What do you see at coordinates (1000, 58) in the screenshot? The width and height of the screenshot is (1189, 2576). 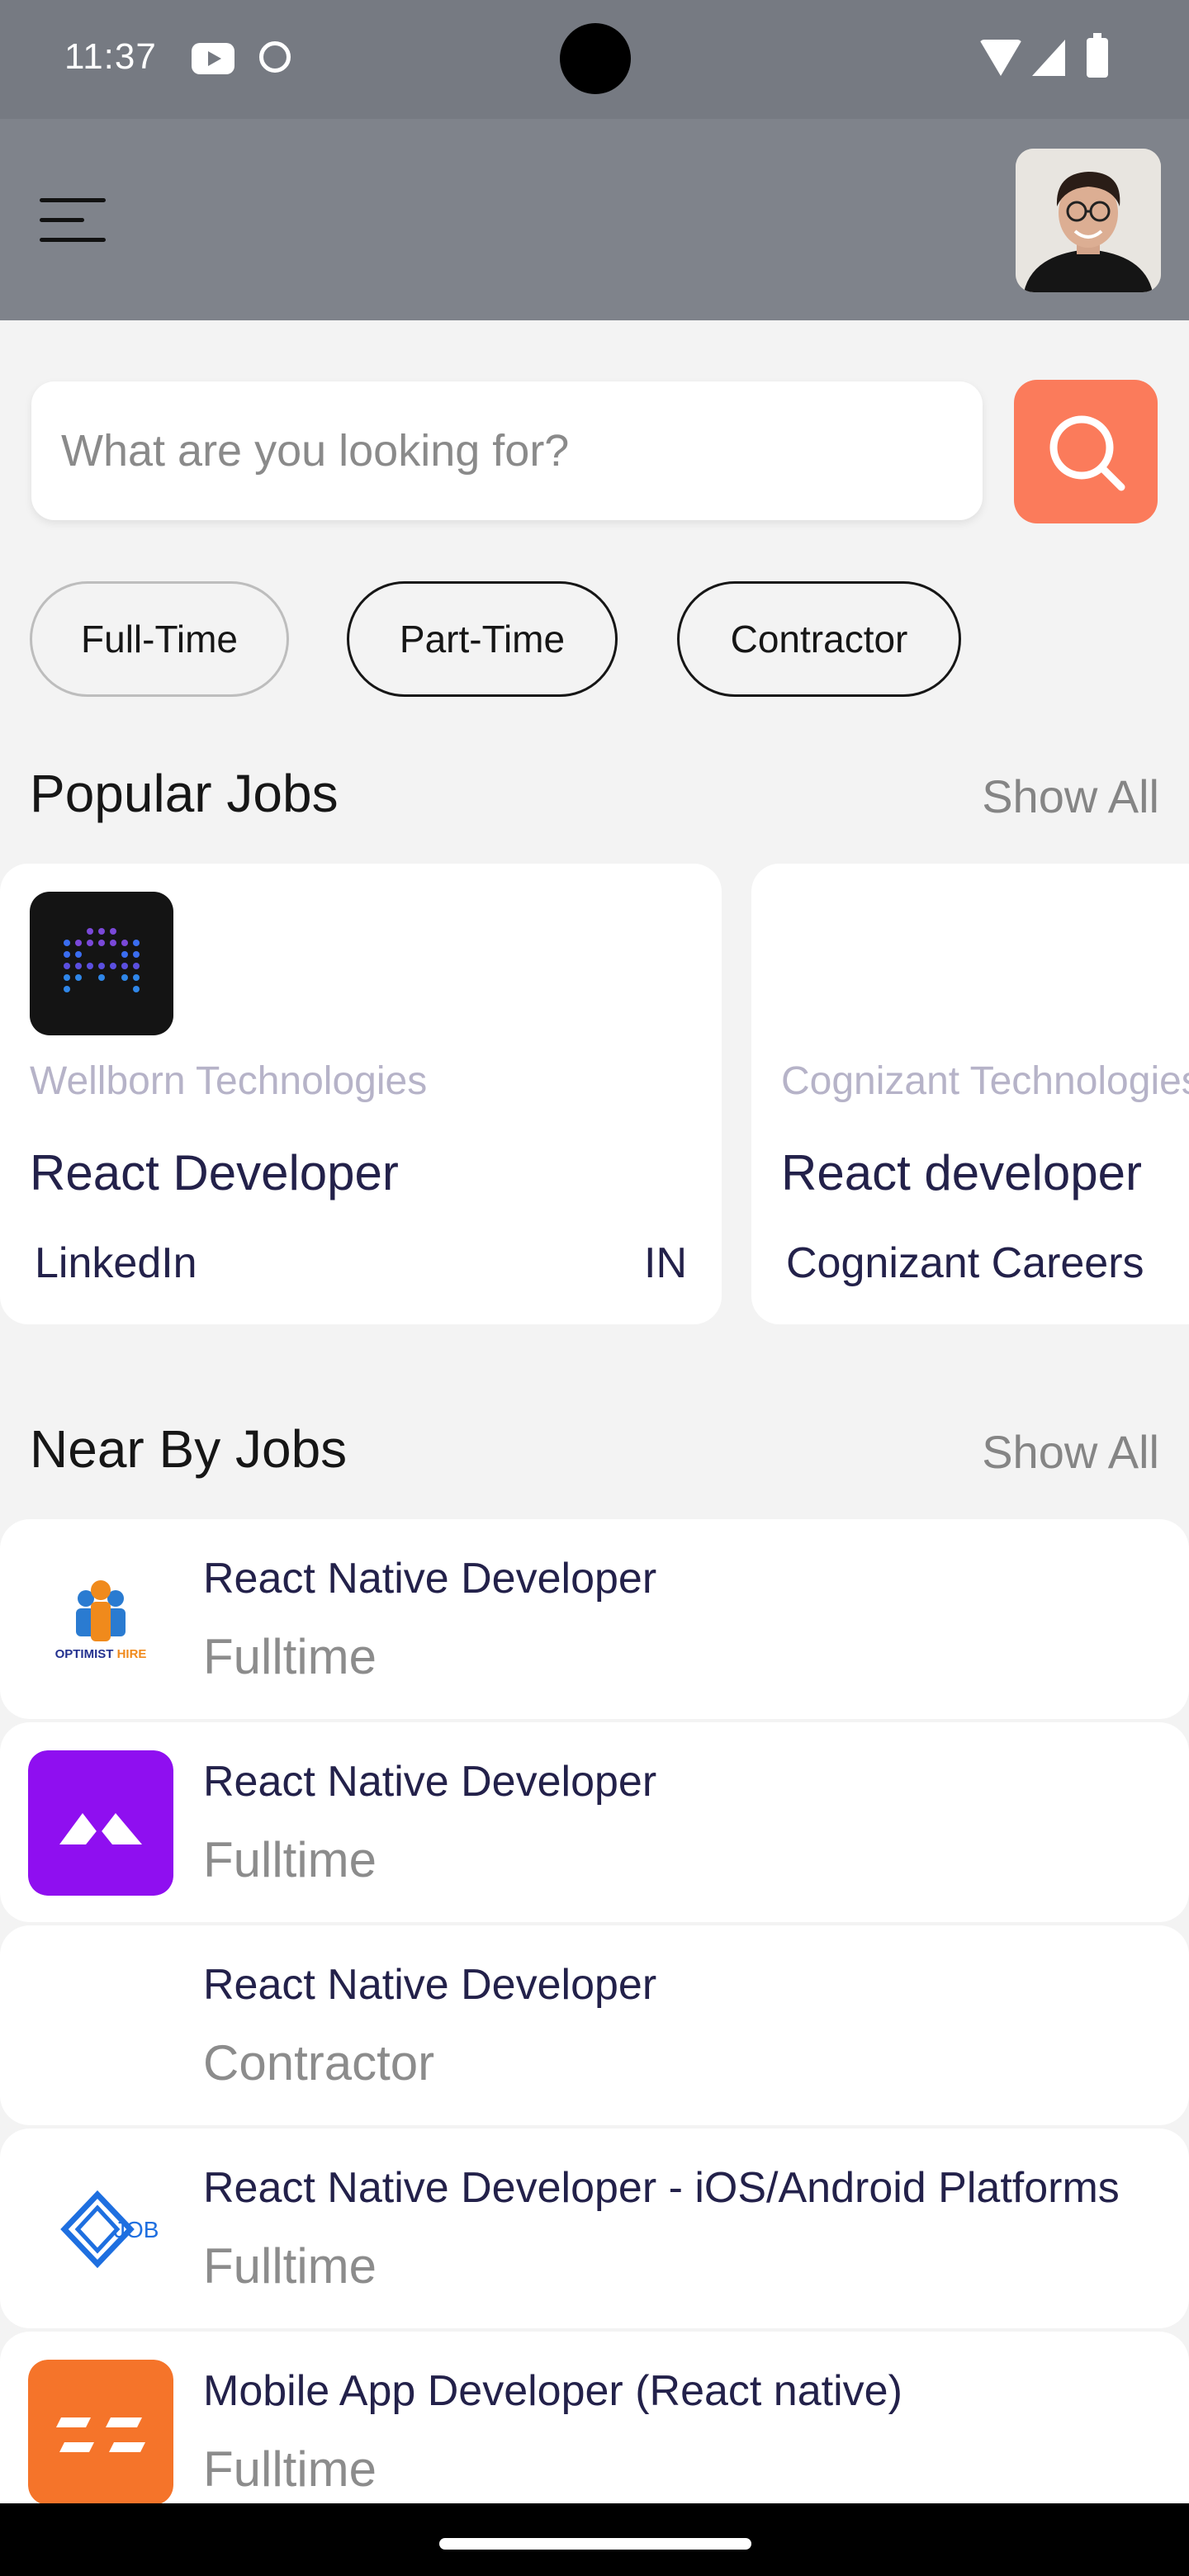 I see `wifi-icon` at bounding box center [1000, 58].